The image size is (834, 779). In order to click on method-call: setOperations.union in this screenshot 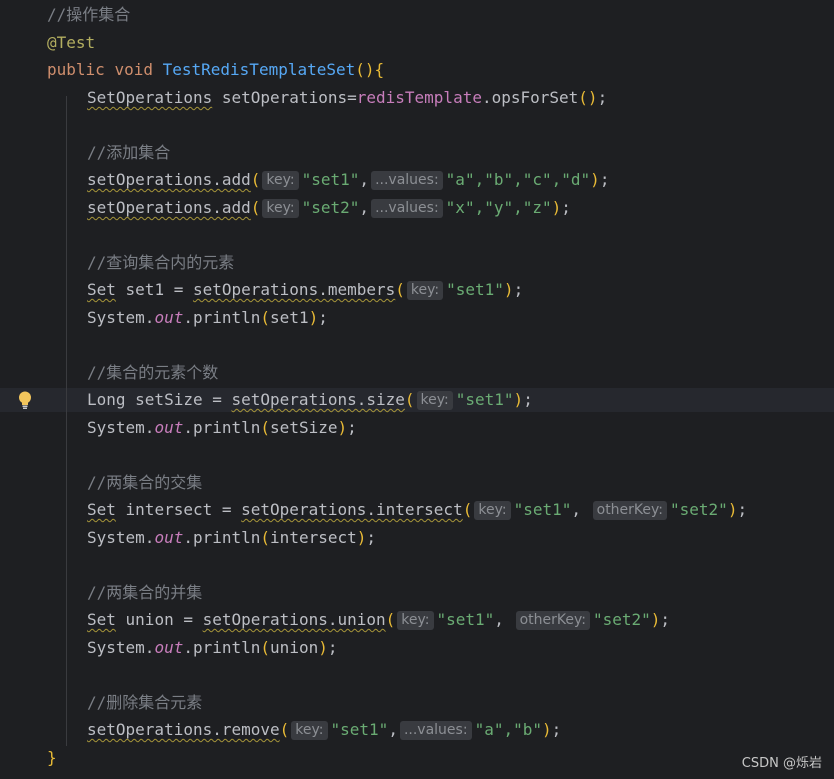, I will do `click(294, 619)`.